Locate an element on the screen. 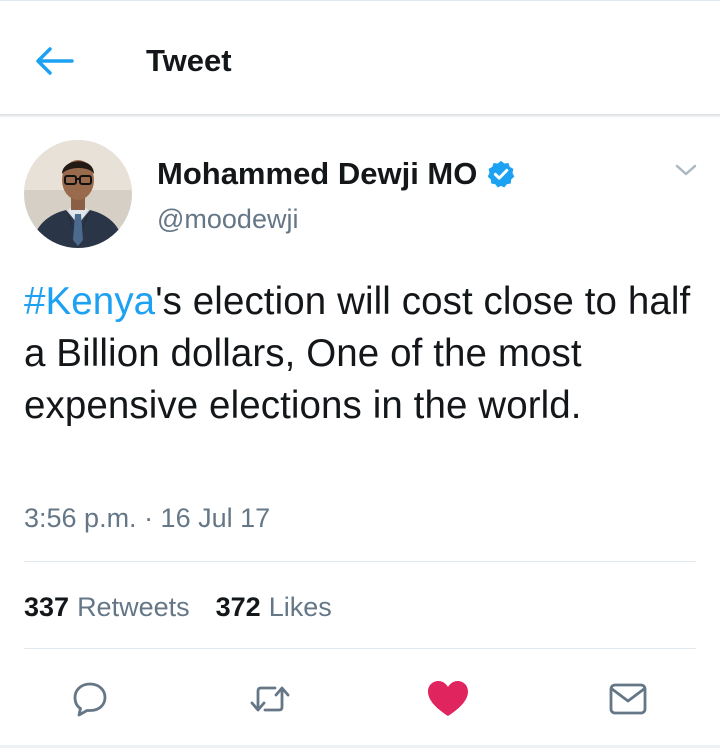 The width and height of the screenshot is (720, 748). profile-photo is located at coordinates (78, 194).